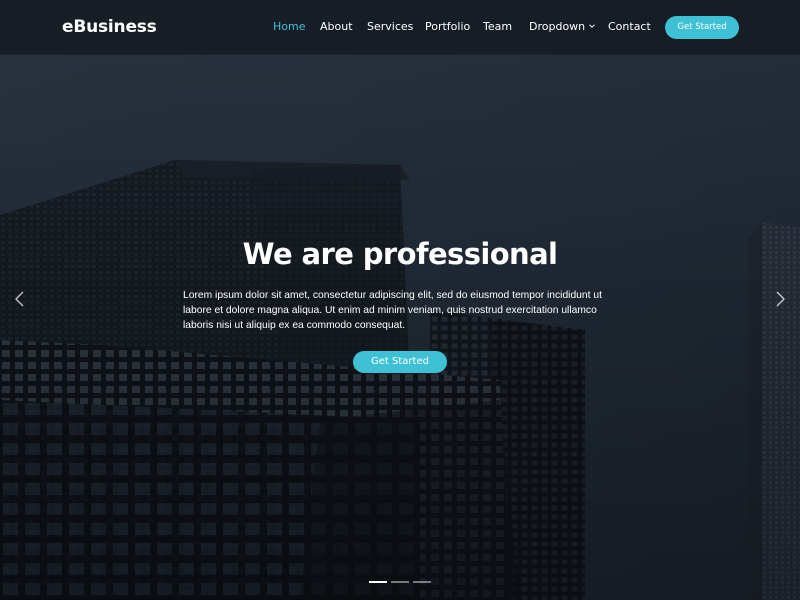  I want to click on carousel-indicators, so click(401, 583).